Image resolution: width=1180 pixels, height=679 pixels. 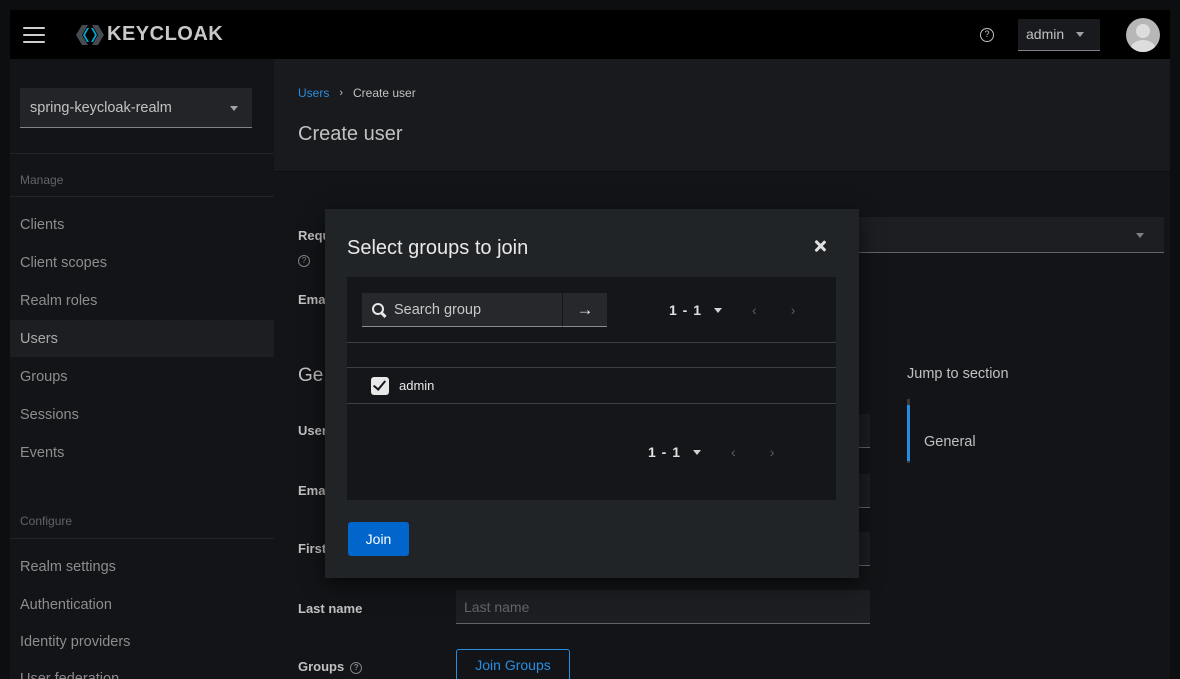 What do you see at coordinates (142, 262) in the screenshot?
I see `sidebar-item-client-scopes: Client scopes` at bounding box center [142, 262].